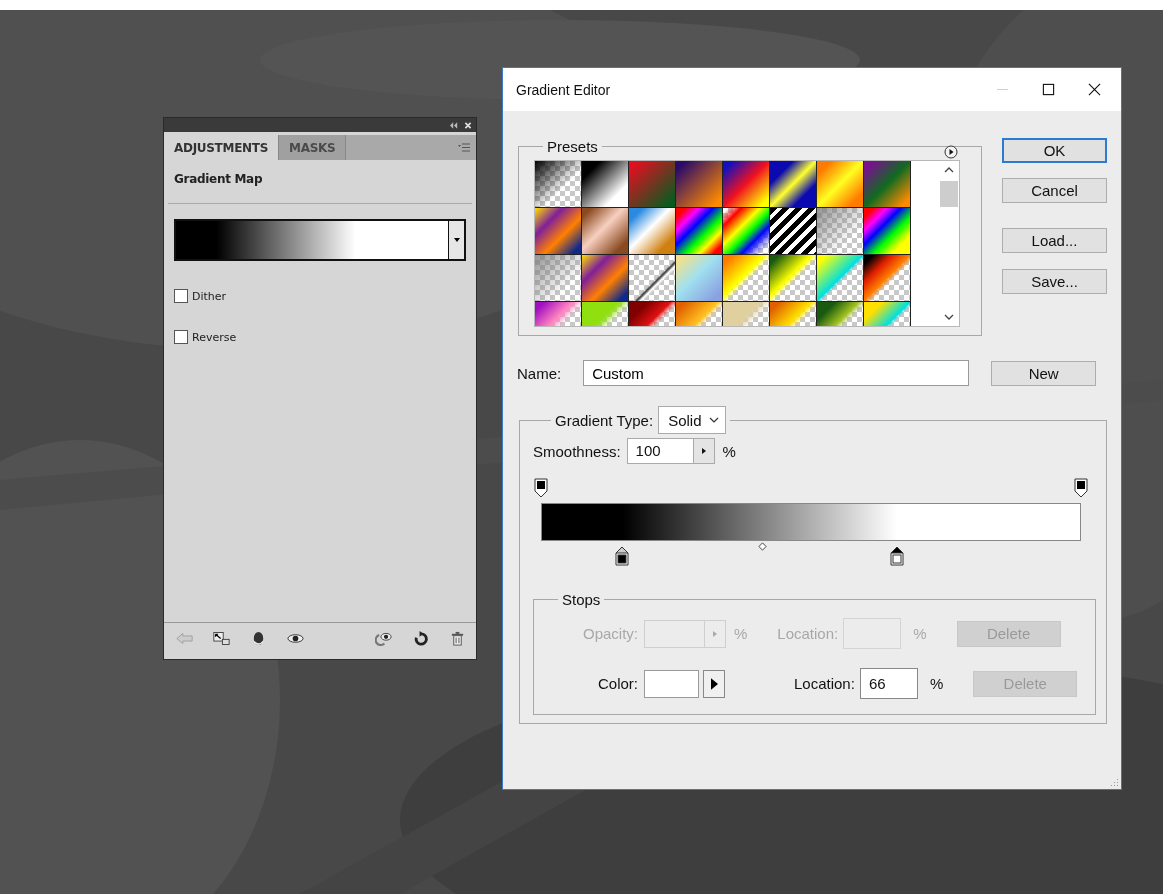 The width and height of the screenshot is (1163, 894). What do you see at coordinates (214, 337) in the screenshot?
I see `checkbox-label: Reverse` at bounding box center [214, 337].